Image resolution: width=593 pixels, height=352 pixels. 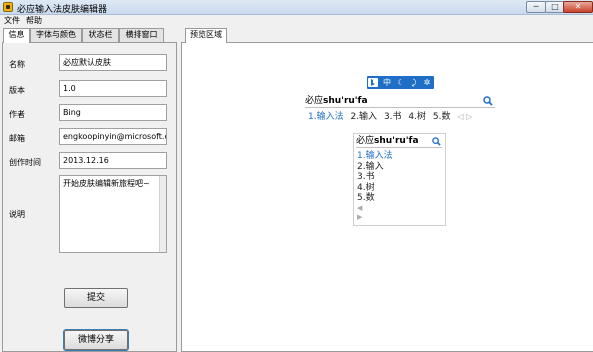 I want to click on created-label: 创作时间, so click(x=25, y=162).